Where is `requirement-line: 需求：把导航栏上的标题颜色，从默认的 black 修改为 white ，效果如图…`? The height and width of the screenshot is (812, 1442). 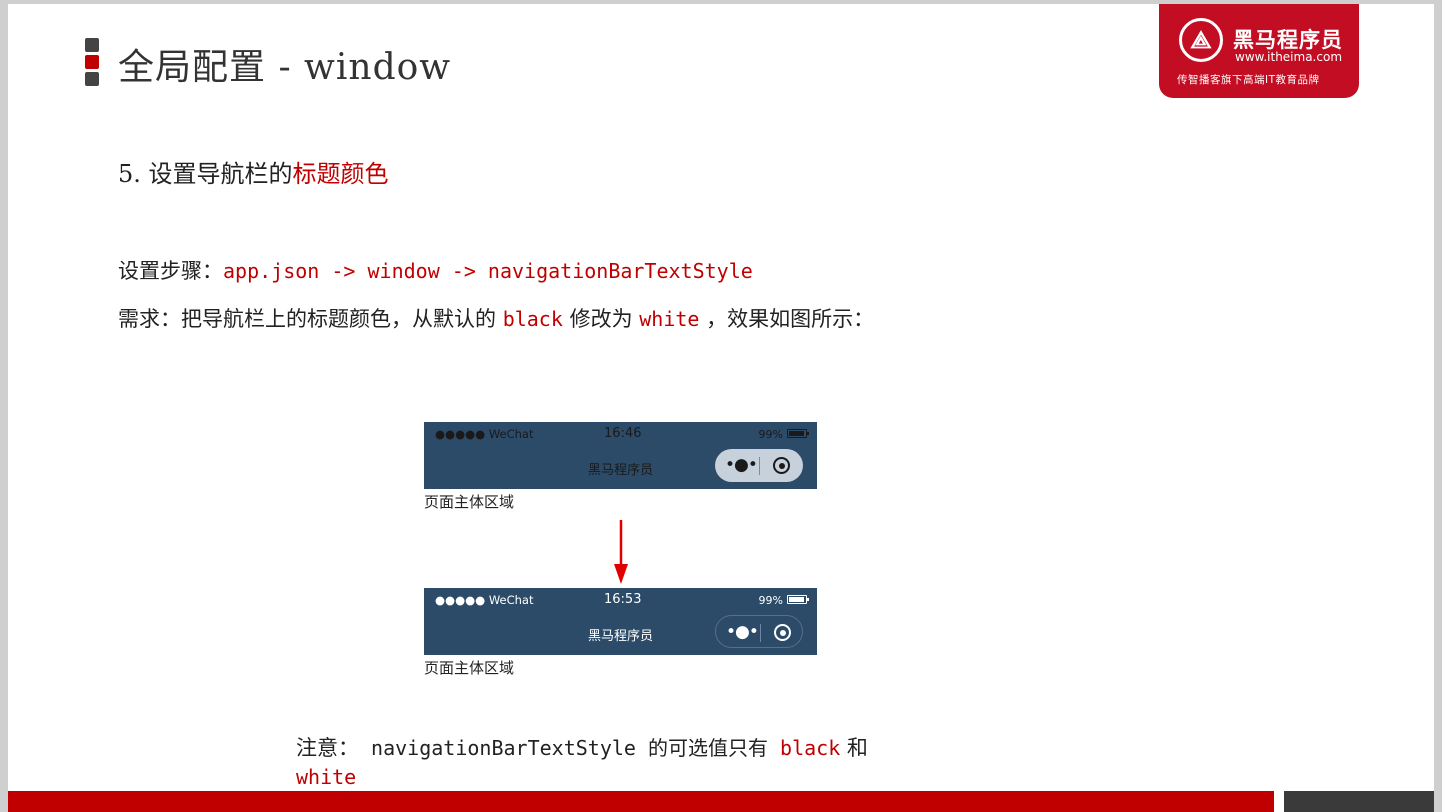
requirement-line: 需求：把导航栏上的标题颜色，从默认的 black 修改为 white ，效果如图… is located at coordinates (496, 318).